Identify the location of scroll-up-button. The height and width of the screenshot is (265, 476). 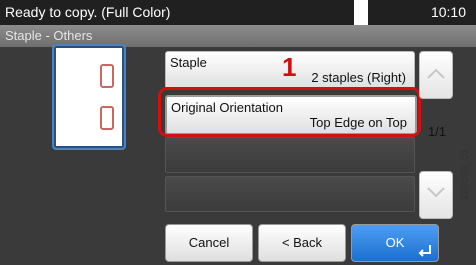
(436, 75).